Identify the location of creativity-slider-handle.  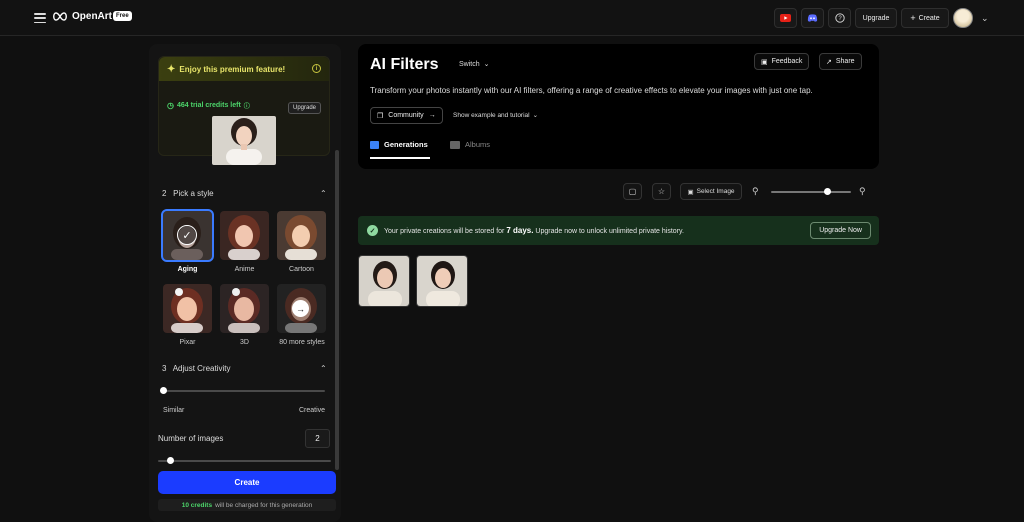
(163, 390).